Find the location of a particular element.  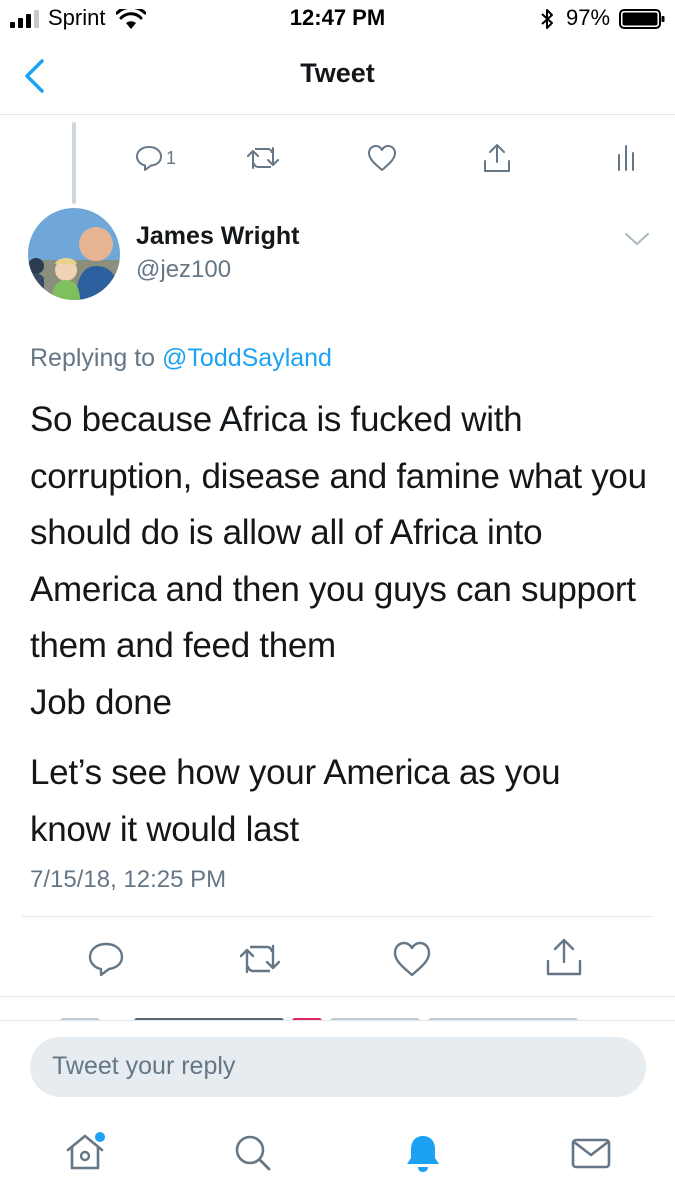

avatar is located at coordinates (74, 254).